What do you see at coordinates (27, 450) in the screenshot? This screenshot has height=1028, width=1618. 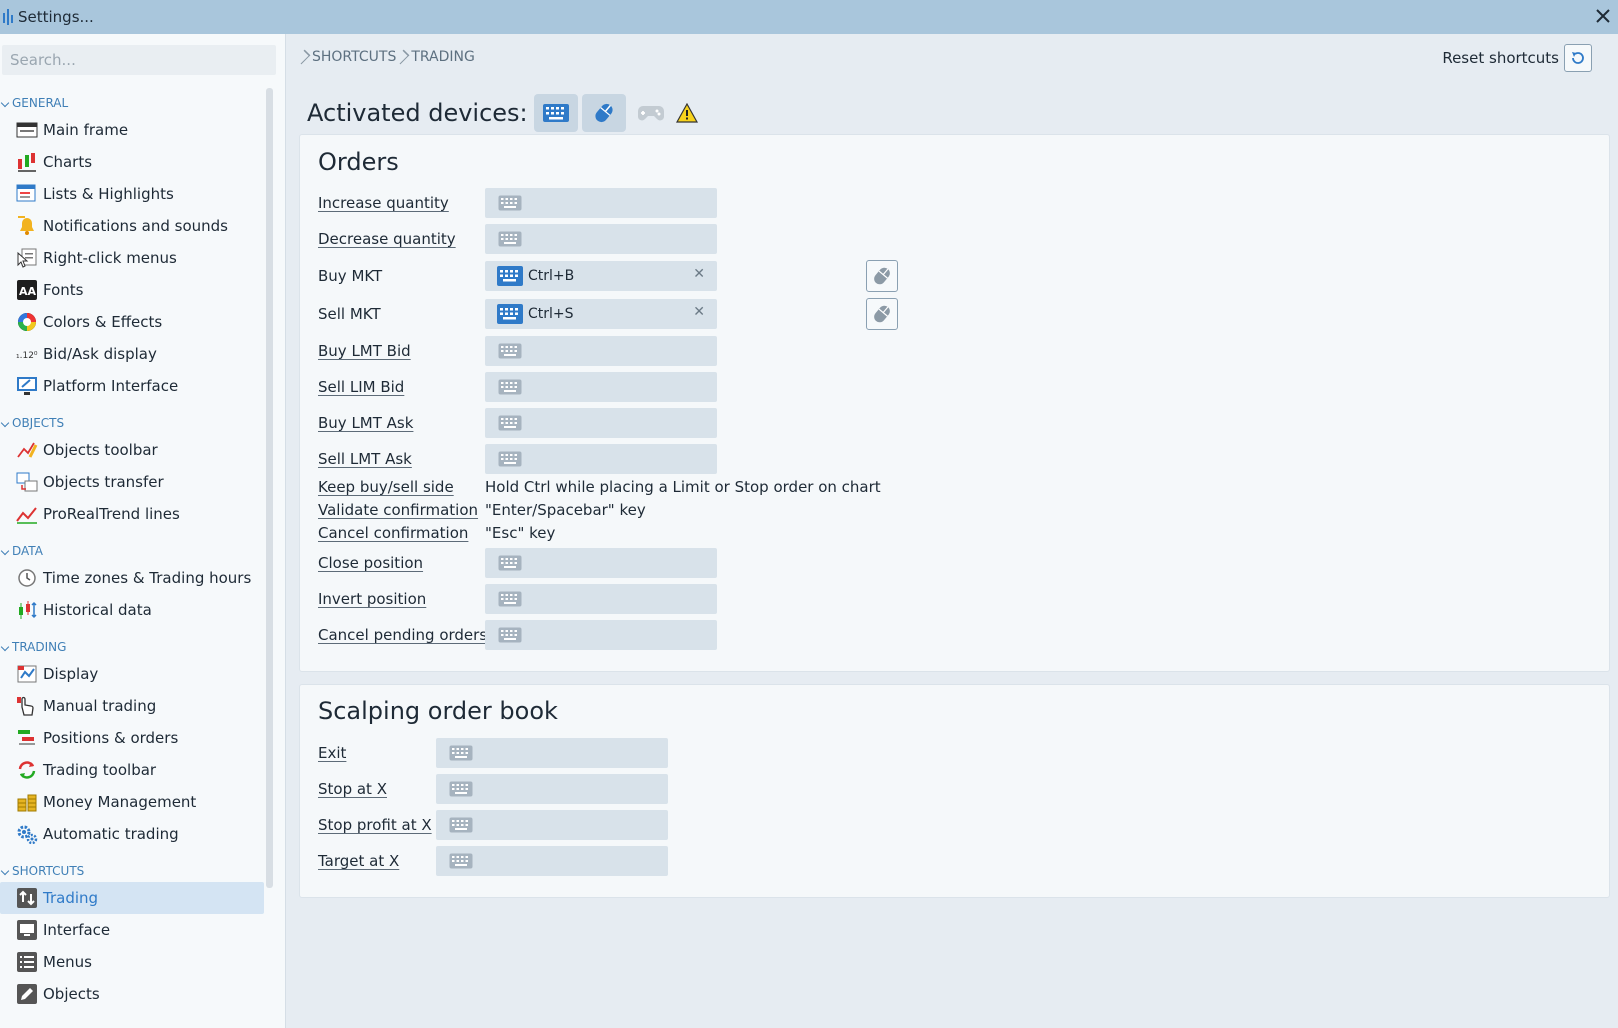 I see `pencil-chart-icon` at bounding box center [27, 450].